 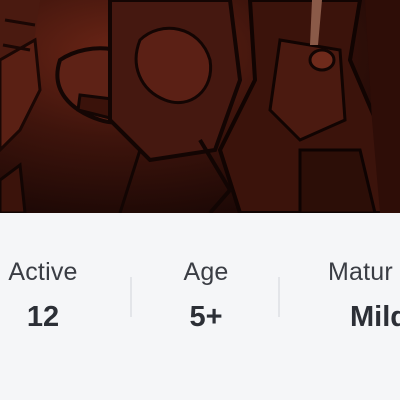 I want to click on stat-active-players: Active 12, so click(x=53, y=295).